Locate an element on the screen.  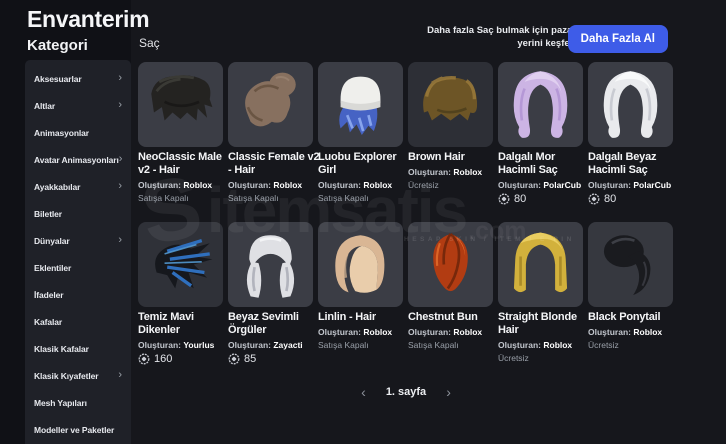
category-heading: Kategori is located at coordinates (57, 45).